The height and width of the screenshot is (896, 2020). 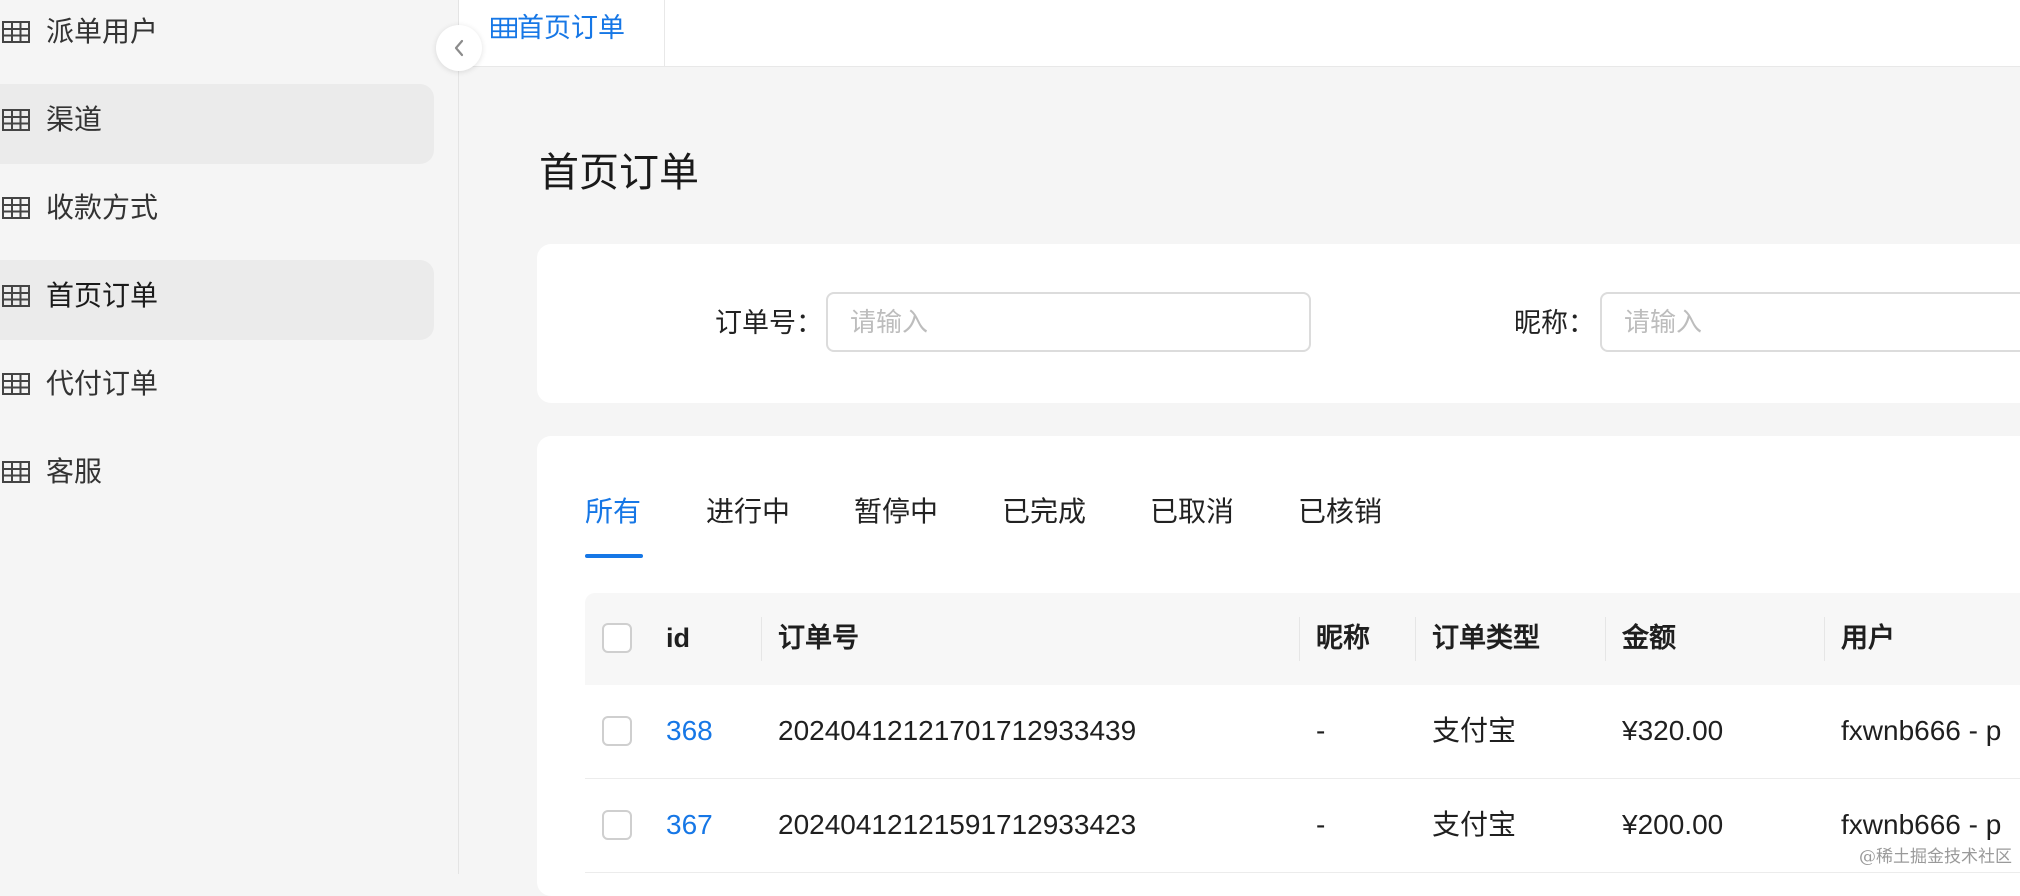 I want to click on amount-cell: ¥320.00, so click(x=1673, y=730).